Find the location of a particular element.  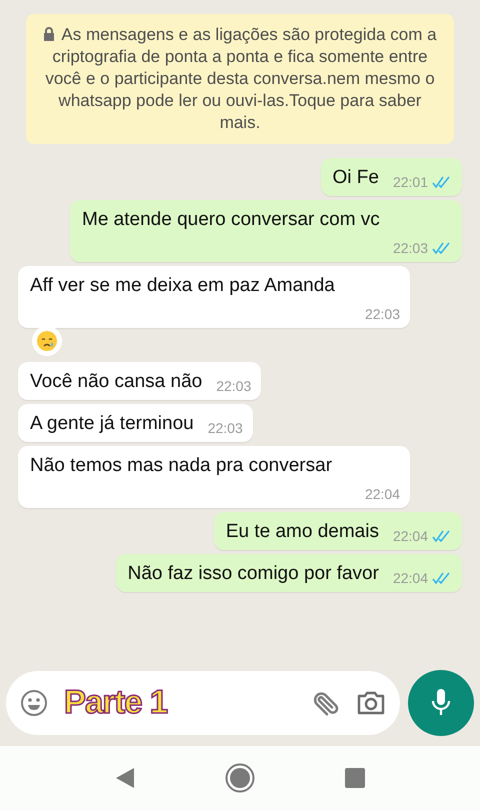

message-bubble: Não temos mas nada pra conversar 22:04 is located at coordinates (214, 477).